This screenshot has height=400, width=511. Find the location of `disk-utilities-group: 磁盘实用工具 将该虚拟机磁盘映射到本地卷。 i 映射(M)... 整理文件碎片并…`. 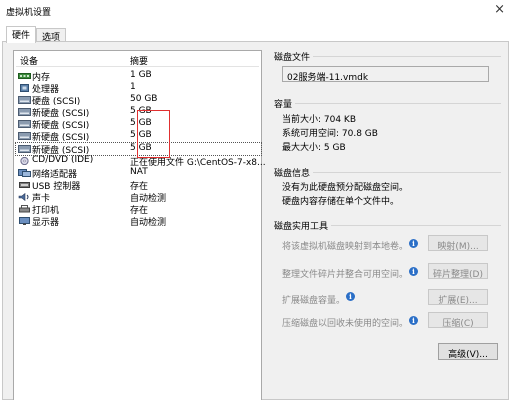

disk-utilities-group: 磁盘实用工具 将该虚拟机磁盘映射到本地卷。 i 映射(M)... 整理文件碎片并… is located at coordinates (387, 275).